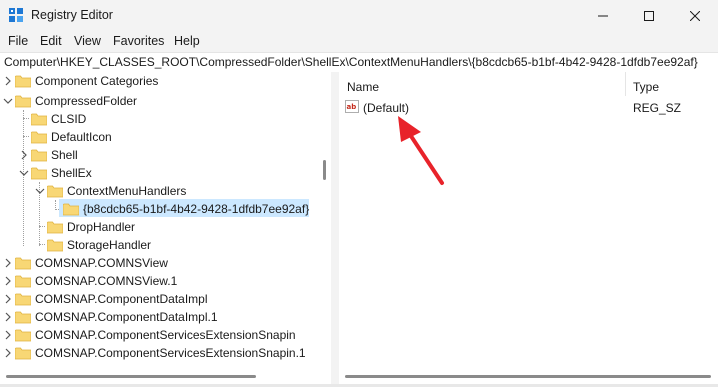  What do you see at coordinates (158, 299) in the screenshot?
I see `tree-item-comsnap-componentdataimpl: COMSNAP.ComponentDataImpl` at bounding box center [158, 299].